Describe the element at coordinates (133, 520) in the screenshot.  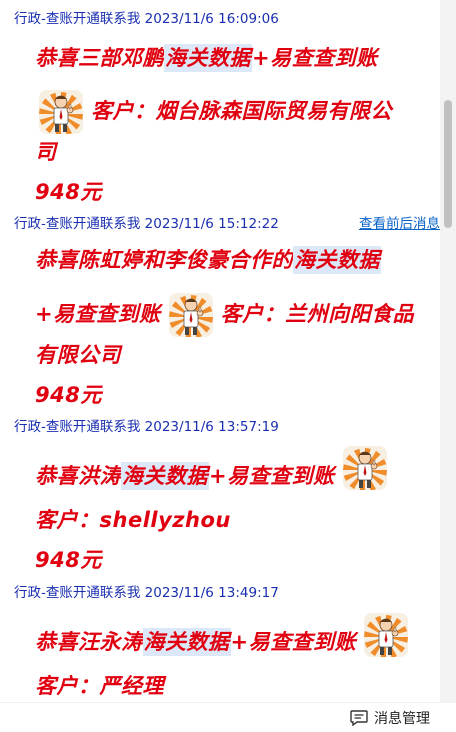
I see `message-line: 客户：shellyzhou` at that location.